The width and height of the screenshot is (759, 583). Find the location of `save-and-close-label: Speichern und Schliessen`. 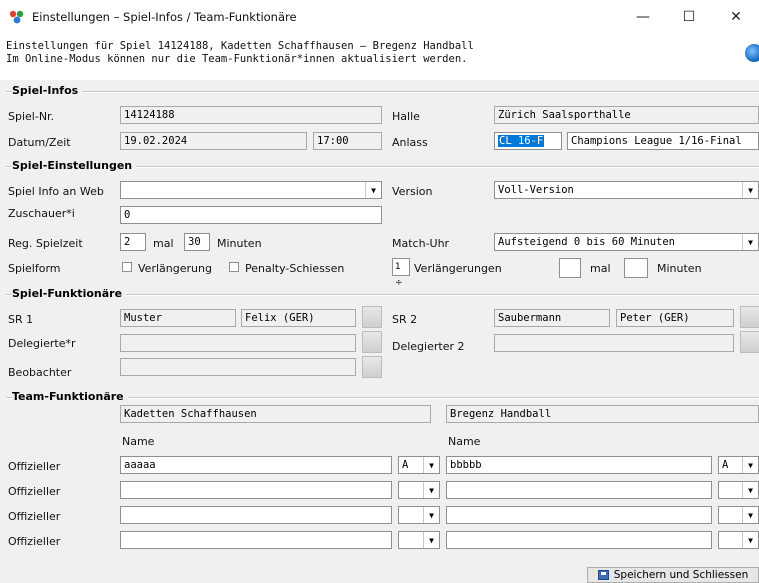

save-and-close-label: Speichern und Schliessen is located at coordinates (681, 575).